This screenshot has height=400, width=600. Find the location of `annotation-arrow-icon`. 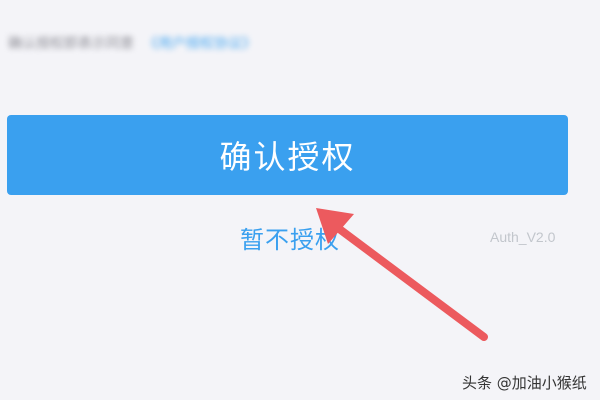

annotation-arrow-icon is located at coordinates (402, 274).